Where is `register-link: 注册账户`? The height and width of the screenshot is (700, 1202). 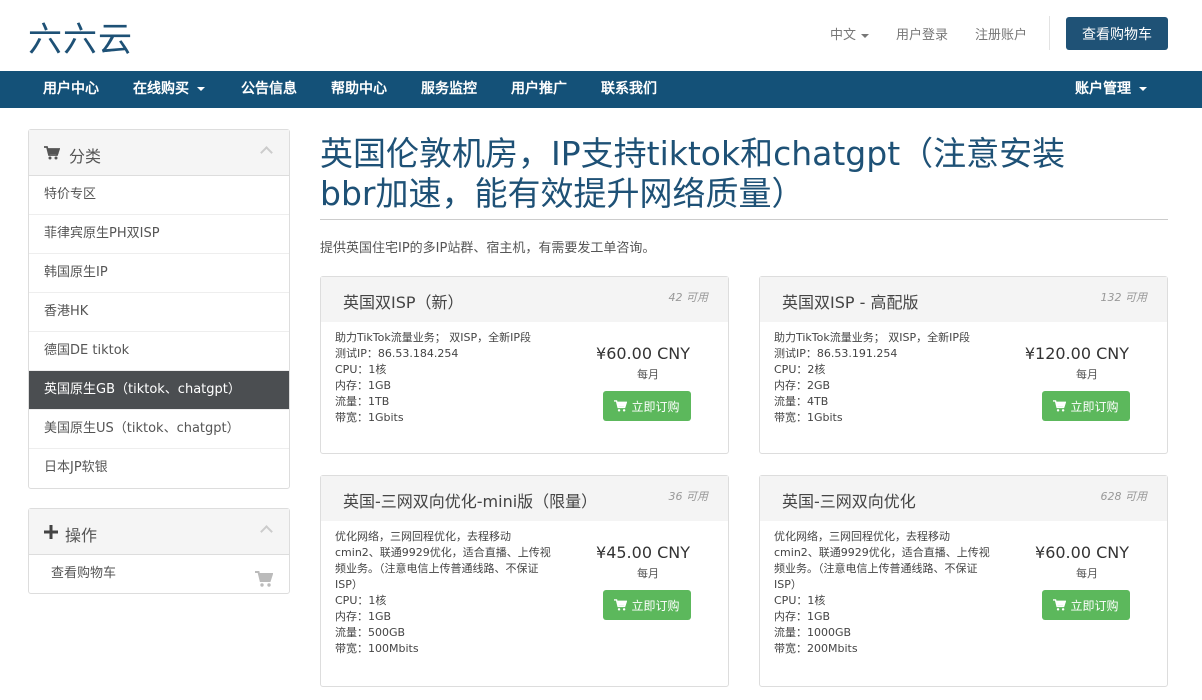 register-link: 注册账户 is located at coordinates (1001, 33).